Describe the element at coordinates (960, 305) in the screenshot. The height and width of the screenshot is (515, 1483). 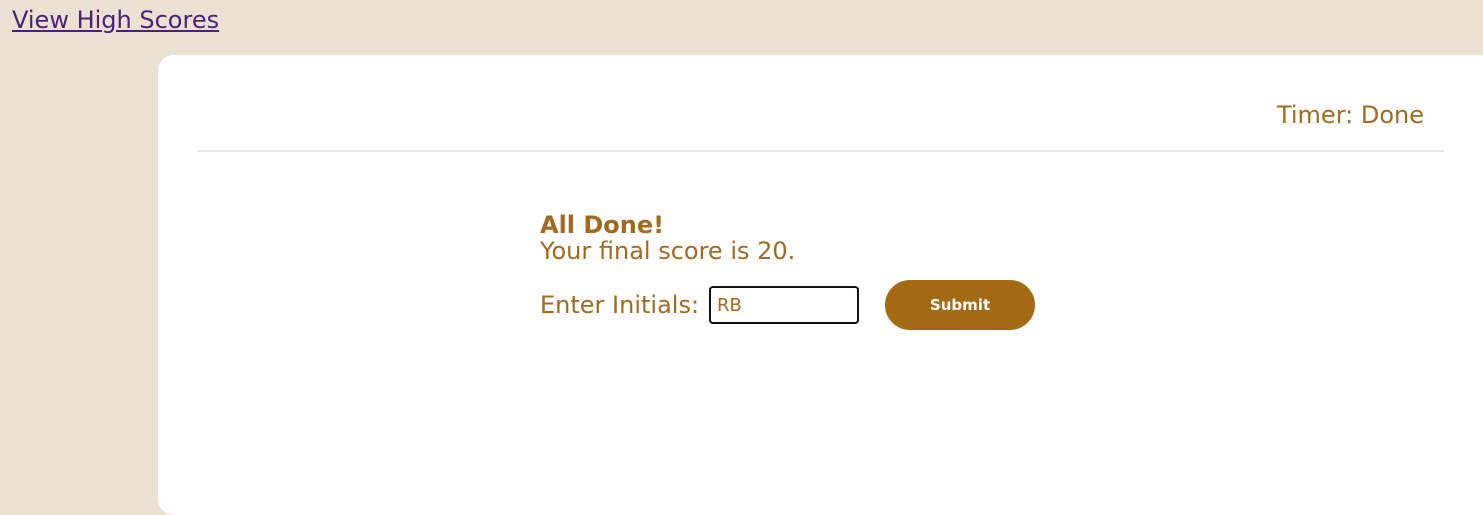
I see `submit-button: Submit` at that location.